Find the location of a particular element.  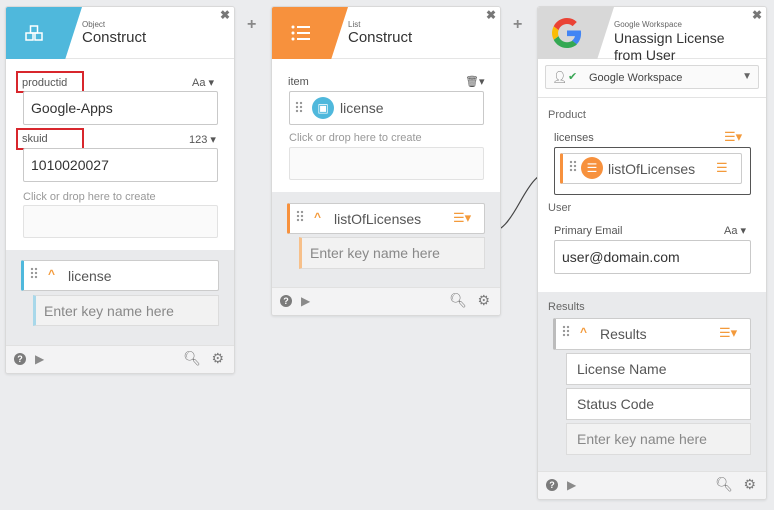

google-icon-wrap is located at coordinates (576, 33).